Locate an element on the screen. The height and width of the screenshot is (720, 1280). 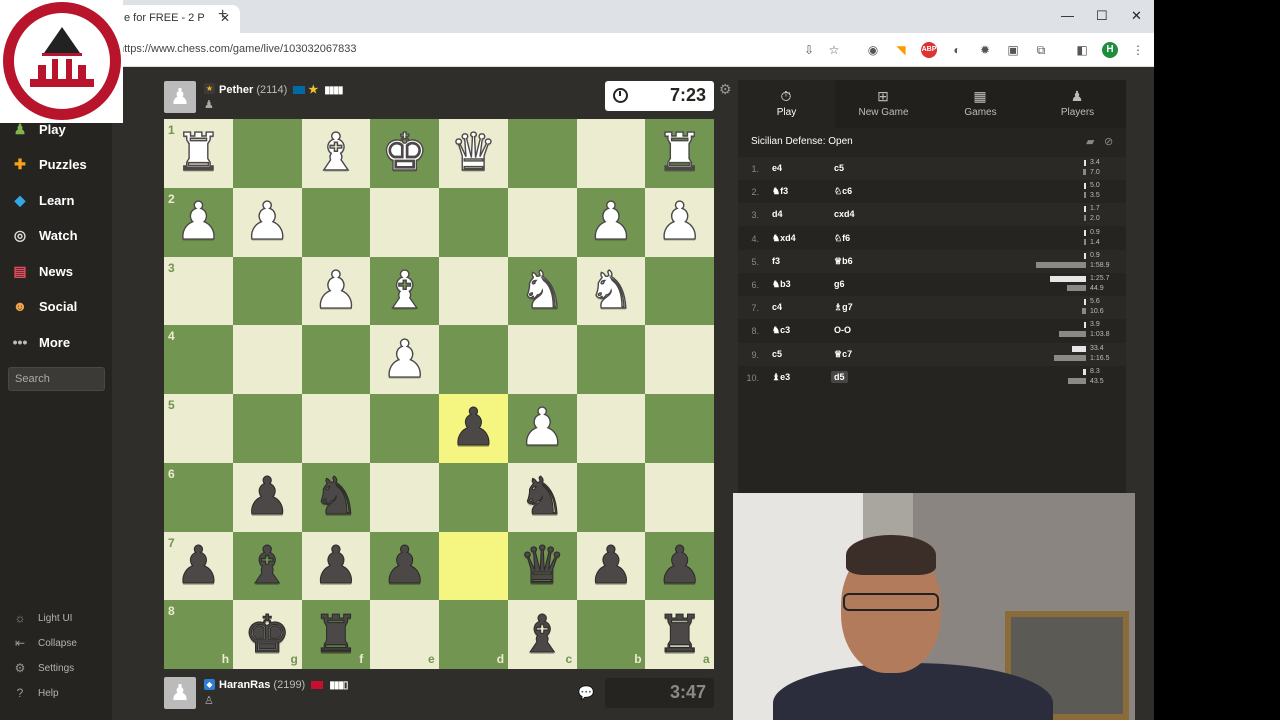
tab-new-game: ⊞ New Game is located at coordinates (883, 104).